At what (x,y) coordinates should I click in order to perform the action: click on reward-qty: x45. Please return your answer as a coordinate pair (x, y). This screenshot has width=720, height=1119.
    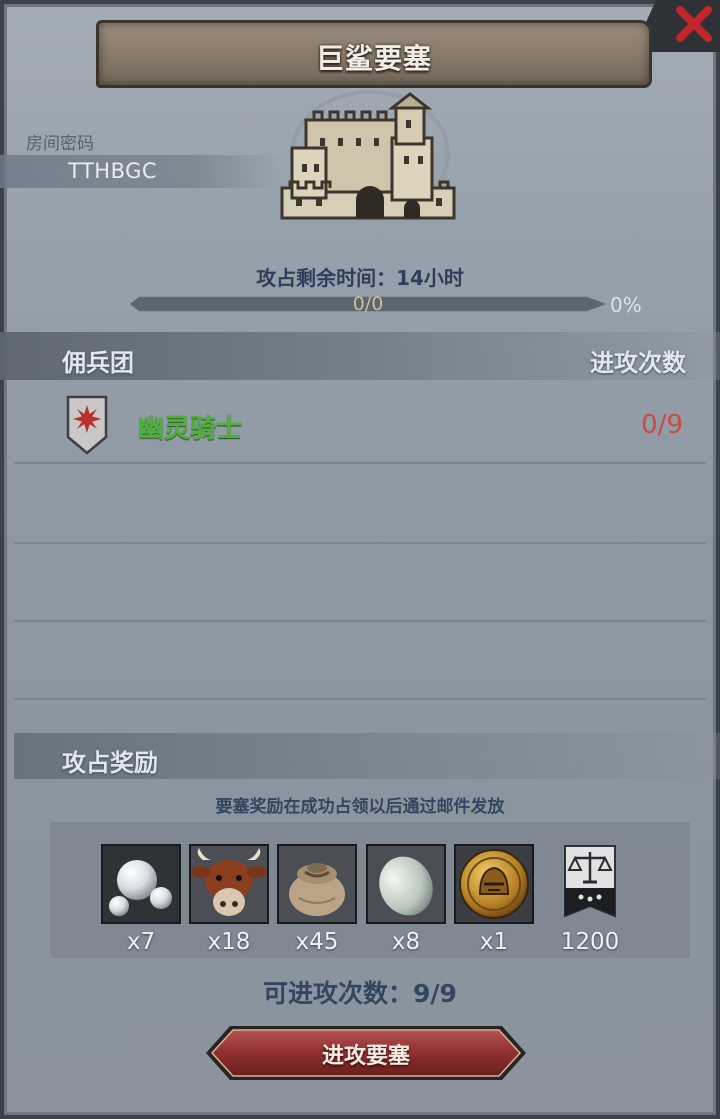
    Looking at the image, I should click on (317, 942).